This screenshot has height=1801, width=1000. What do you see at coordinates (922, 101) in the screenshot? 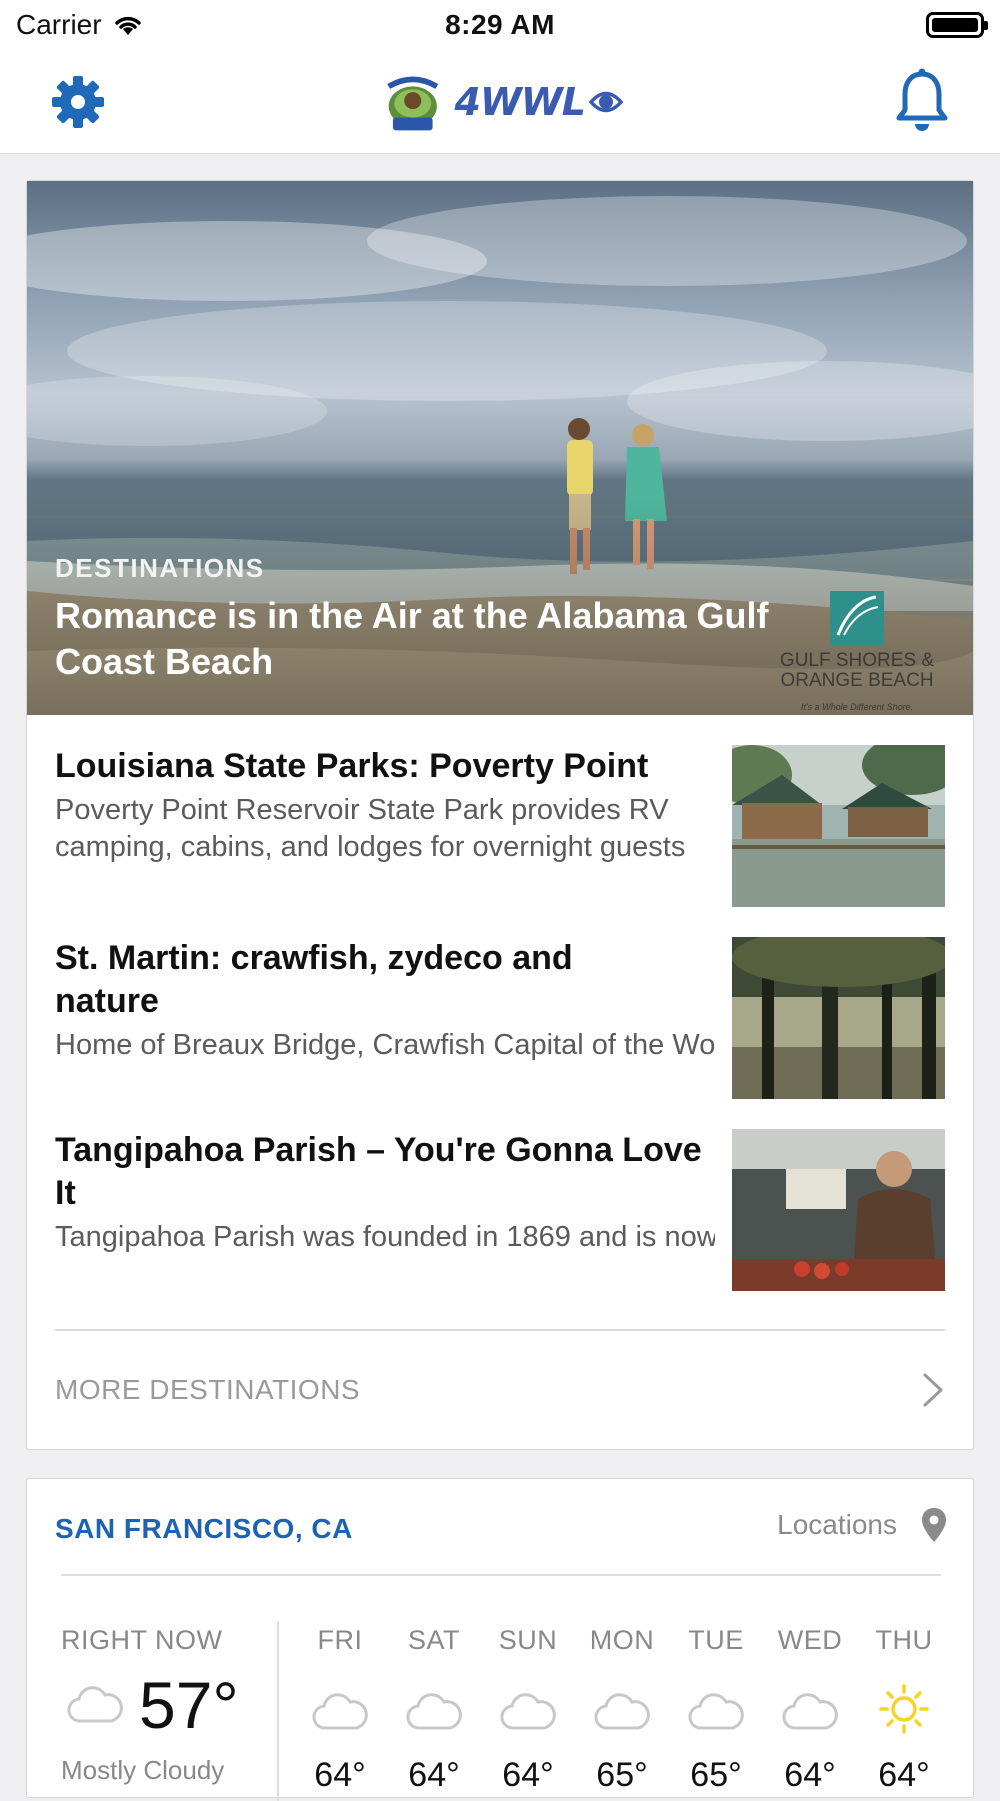
I see `bell-icon` at bounding box center [922, 101].